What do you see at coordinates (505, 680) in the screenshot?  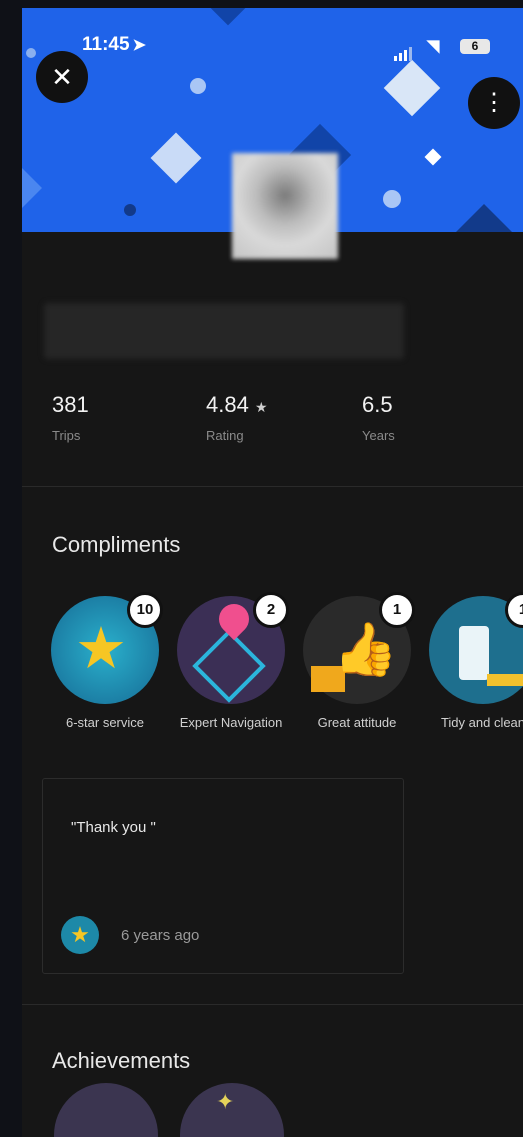 I see `sponge-icon` at bounding box center [505, 680].